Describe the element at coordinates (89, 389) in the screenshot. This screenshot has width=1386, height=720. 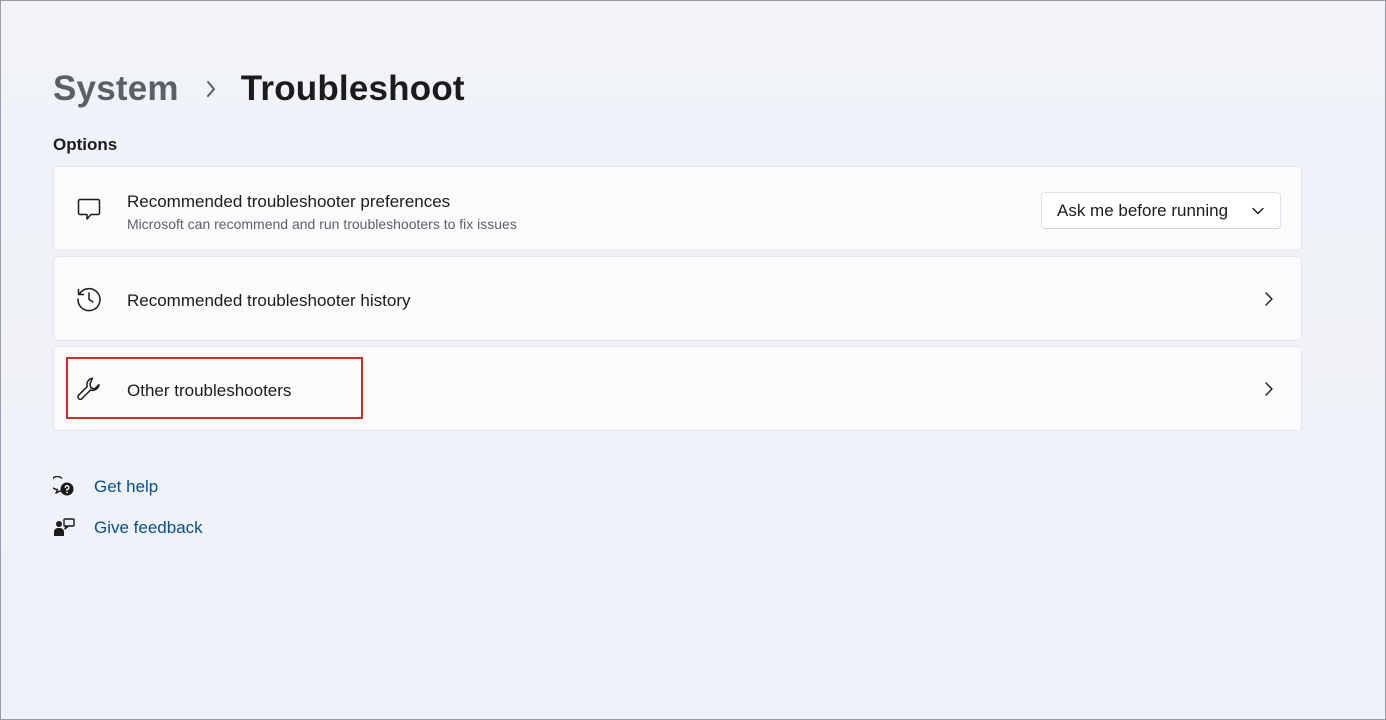
I see `wrench-icon` at that location.